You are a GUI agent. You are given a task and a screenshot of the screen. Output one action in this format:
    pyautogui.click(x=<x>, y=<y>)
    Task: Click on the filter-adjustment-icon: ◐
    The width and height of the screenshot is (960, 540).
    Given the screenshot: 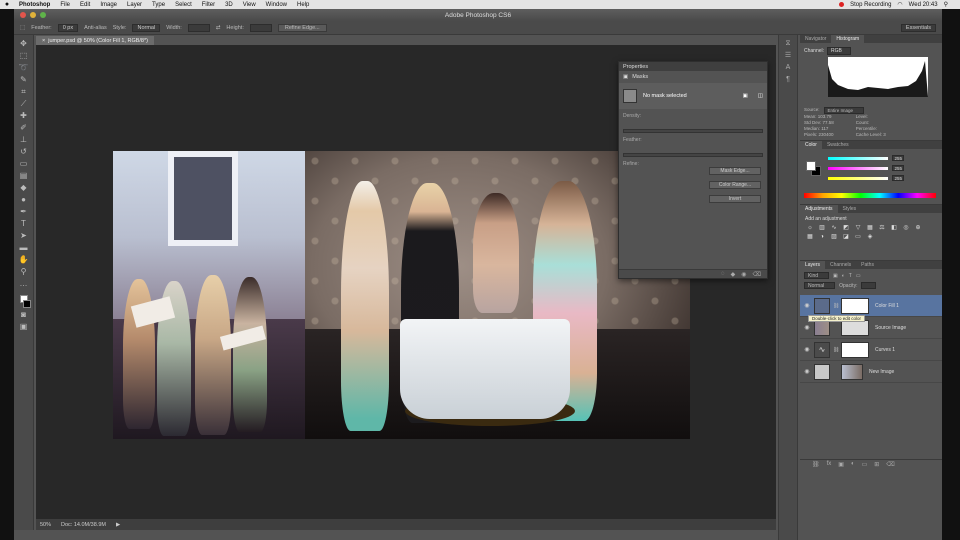 What is the action you would take?
    pyautogui.click(x=843, y=276)
    